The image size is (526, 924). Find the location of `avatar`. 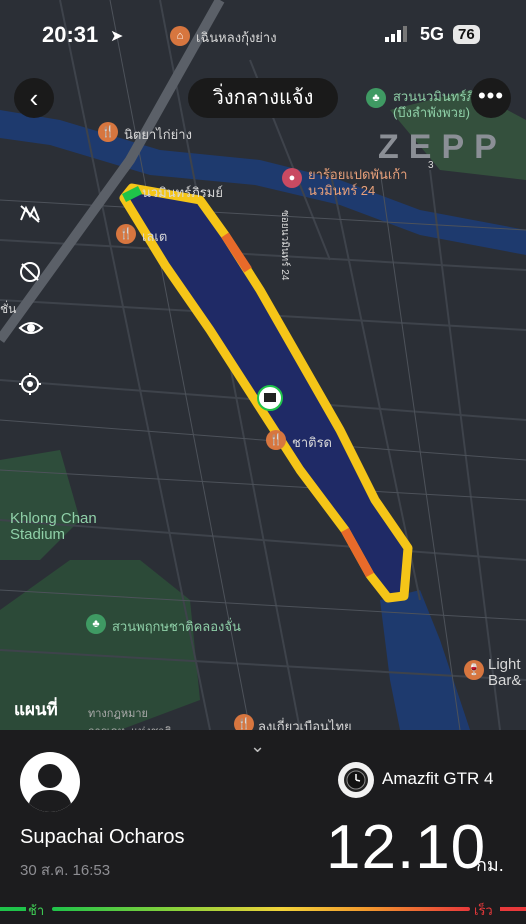

avatar is located at coordinates (50, 782).